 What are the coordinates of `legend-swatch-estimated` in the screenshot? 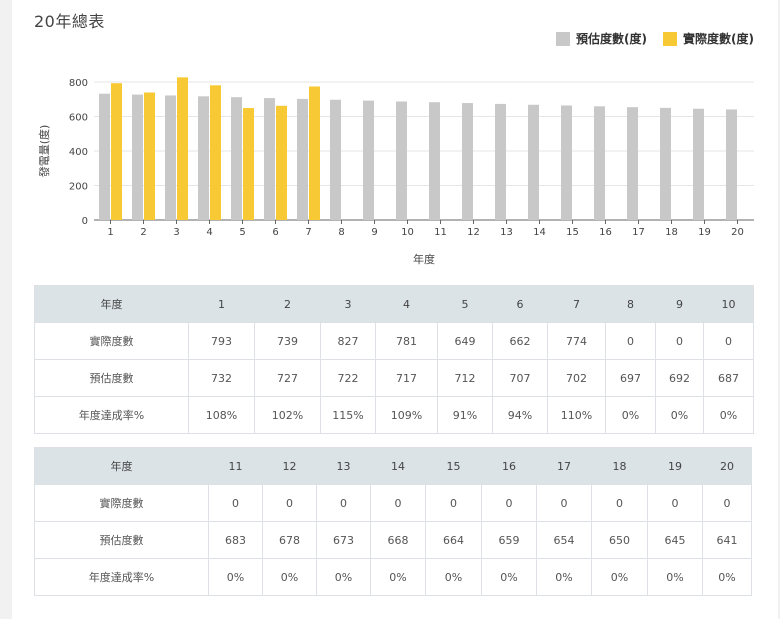 It's located at (563, 38).